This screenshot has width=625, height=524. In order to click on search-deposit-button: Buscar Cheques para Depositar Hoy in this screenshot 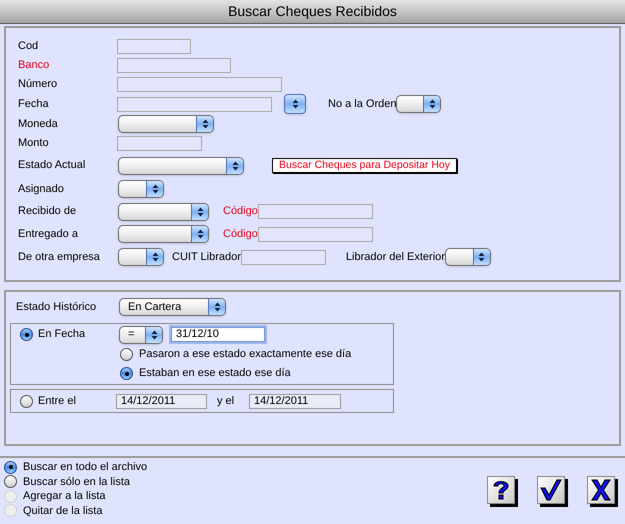, I will do `click(365, 165)`.